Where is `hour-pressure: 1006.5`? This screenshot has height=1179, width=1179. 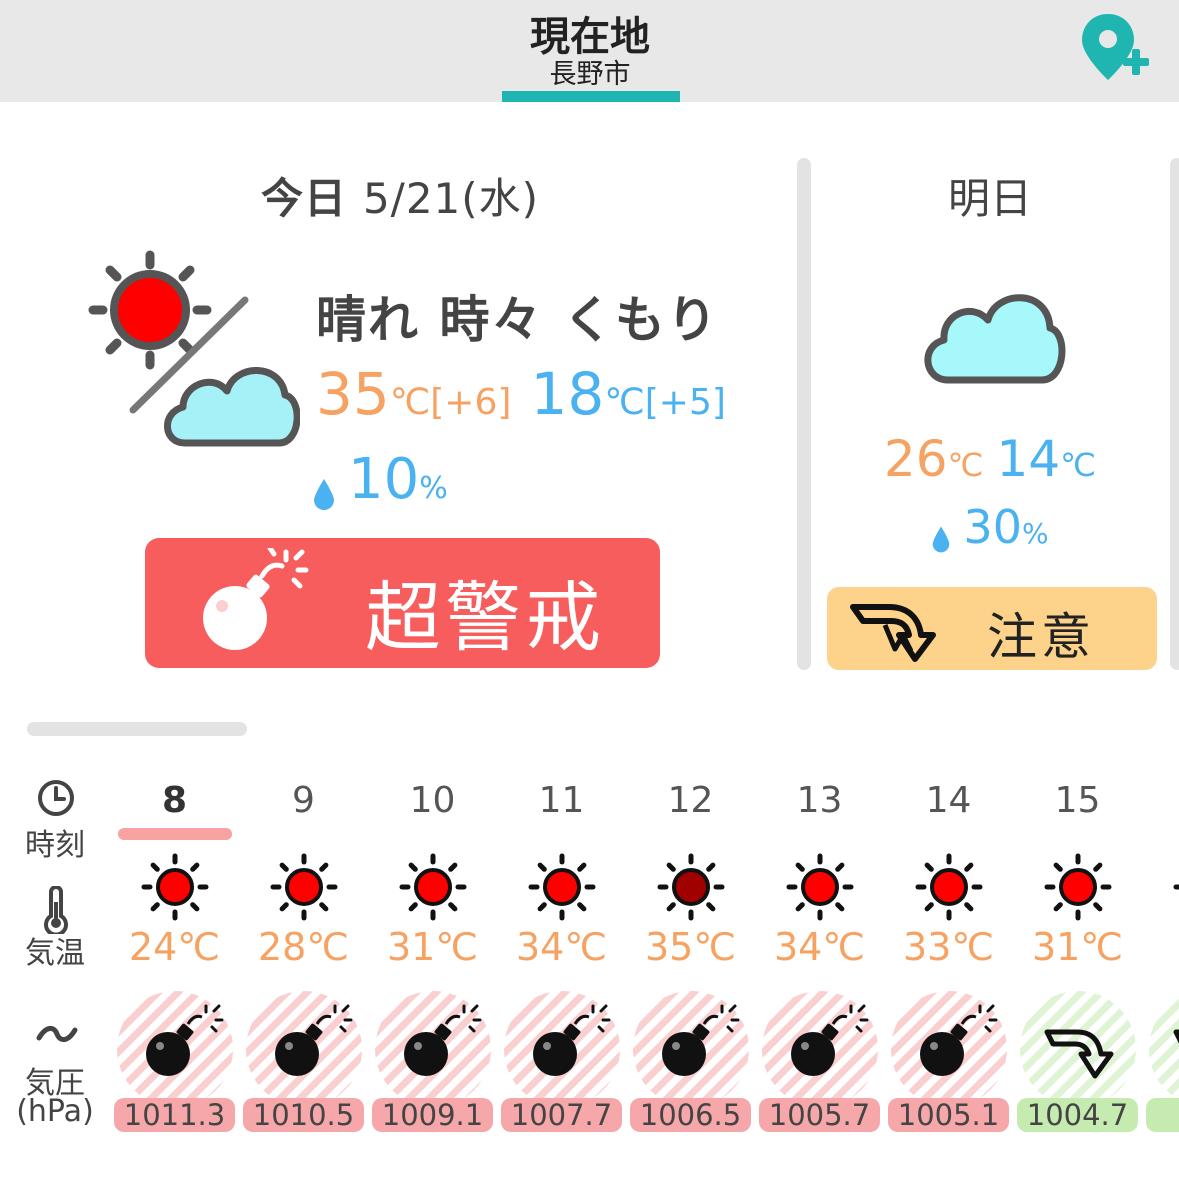 hour-pressure: 1006.5 is located at coordinates (690, 1115).